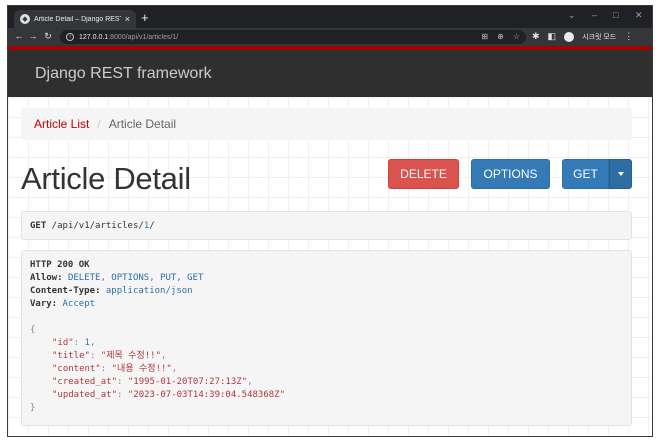  I want to click on forward-icon: →, so click(33, 36).